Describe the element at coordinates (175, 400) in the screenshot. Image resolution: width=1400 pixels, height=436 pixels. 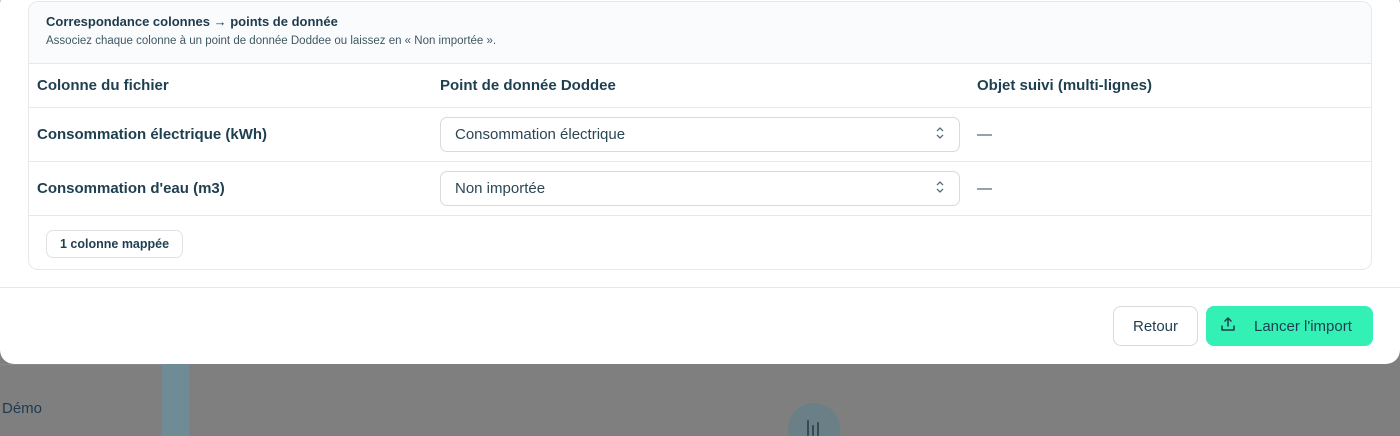
I see `background-sidebar-strip` at that location.